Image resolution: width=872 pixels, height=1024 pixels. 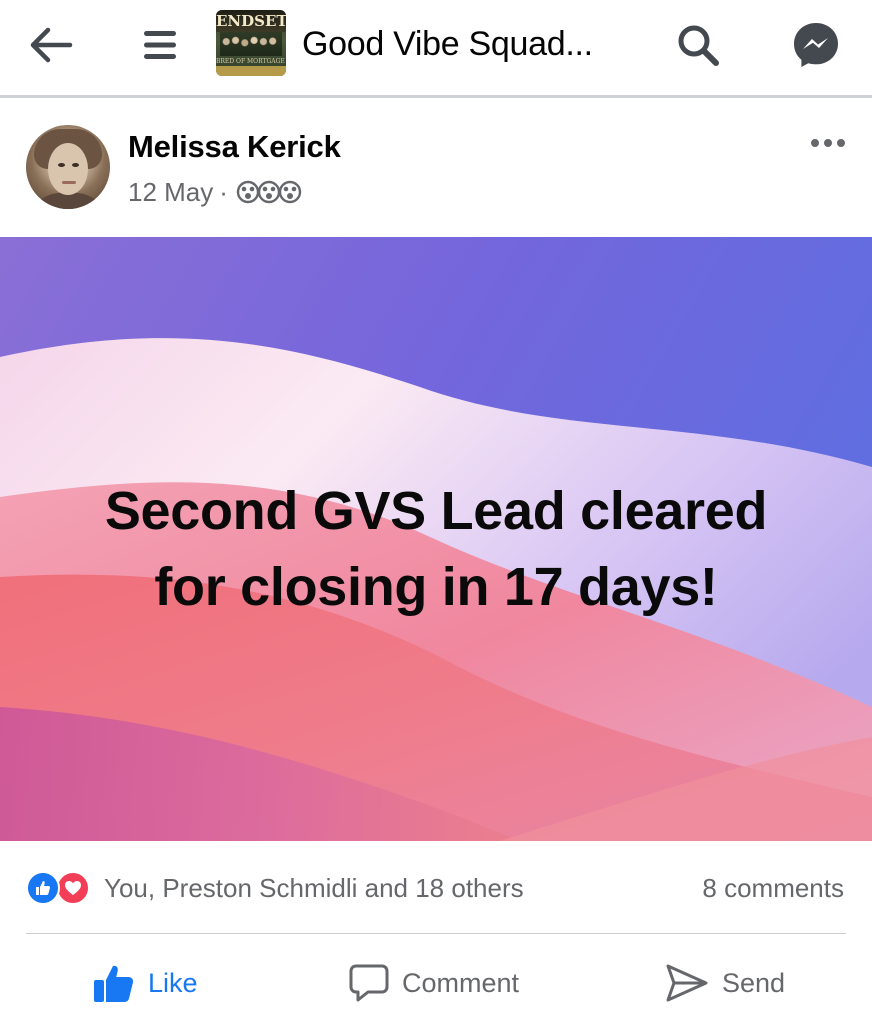 What do you see at coordinates (173, 982) in the screenshot?
I see `like-label: Like` at bounding box center [173, 982].